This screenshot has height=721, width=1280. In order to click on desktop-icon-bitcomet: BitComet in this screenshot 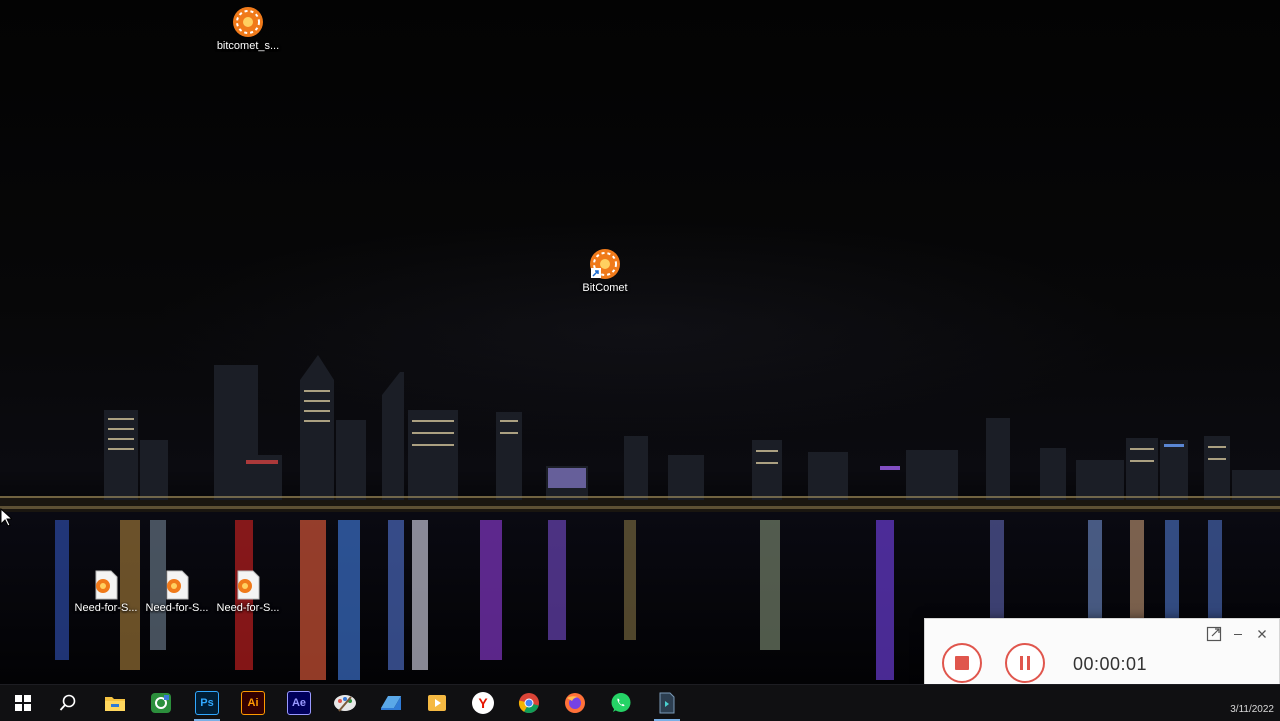, I will do `click(605, 271)`.